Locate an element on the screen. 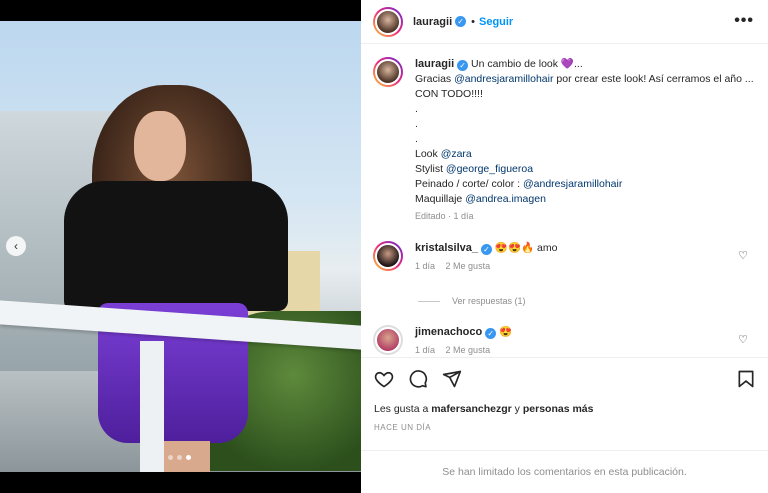  likes-text: y is located at coordinates (517, 409).